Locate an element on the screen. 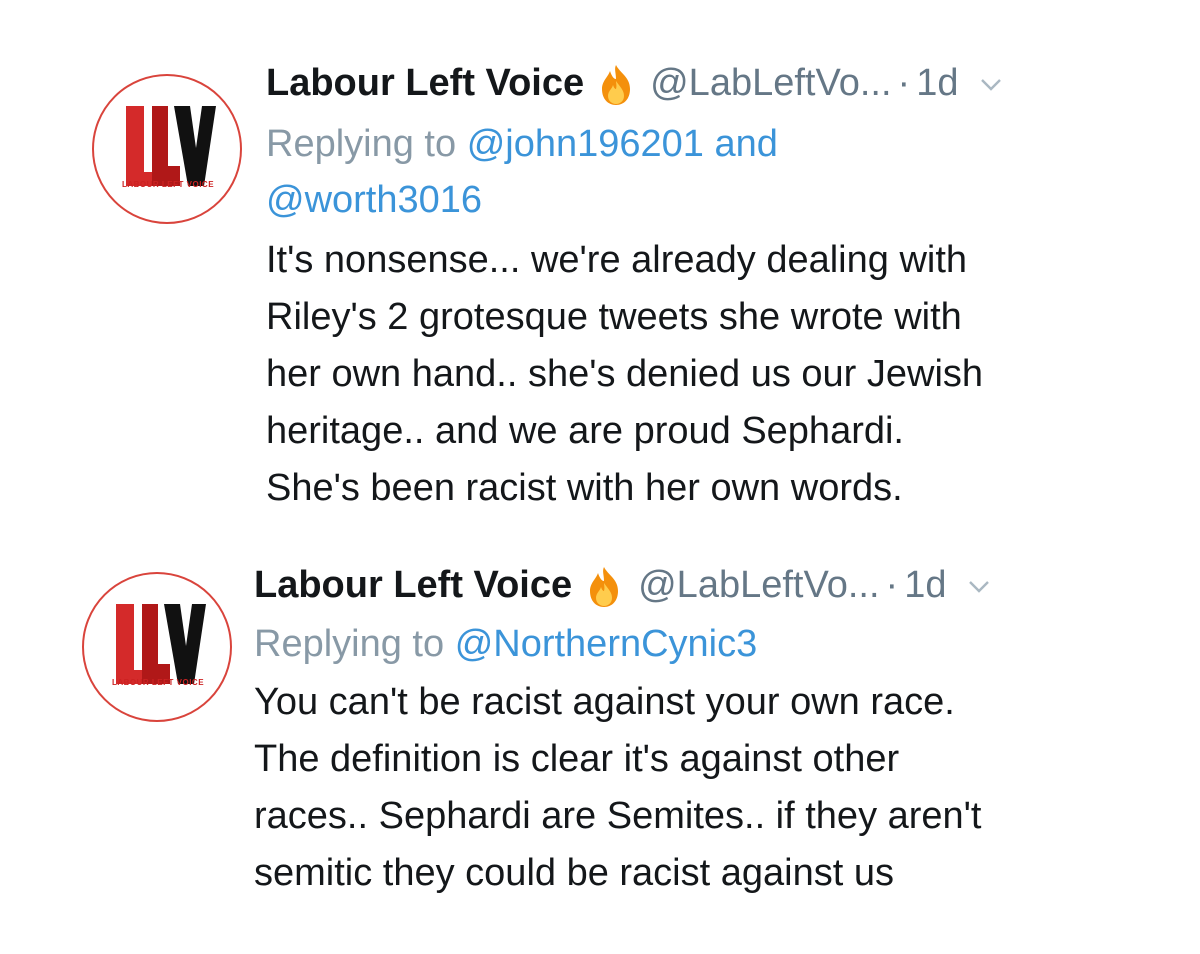  replying-to: Replying to @NorthernCynic3 is located at coordinates (684, 644).